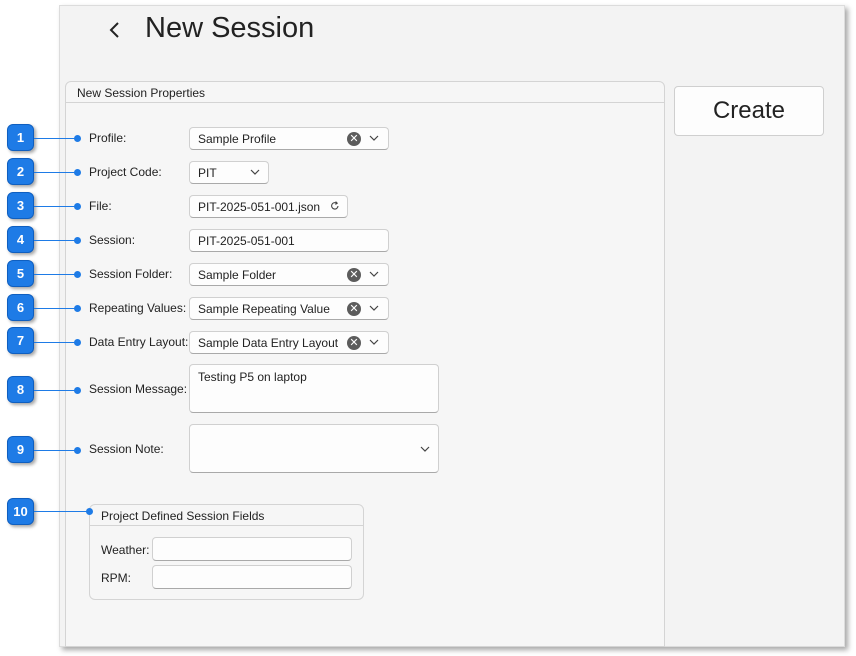 The width and height of the screenshot is (856, 656). Describe the element at coordinates (264, 309) in the screenshot. I see `repeating-values-value: Sample Repeating Value` at that location.